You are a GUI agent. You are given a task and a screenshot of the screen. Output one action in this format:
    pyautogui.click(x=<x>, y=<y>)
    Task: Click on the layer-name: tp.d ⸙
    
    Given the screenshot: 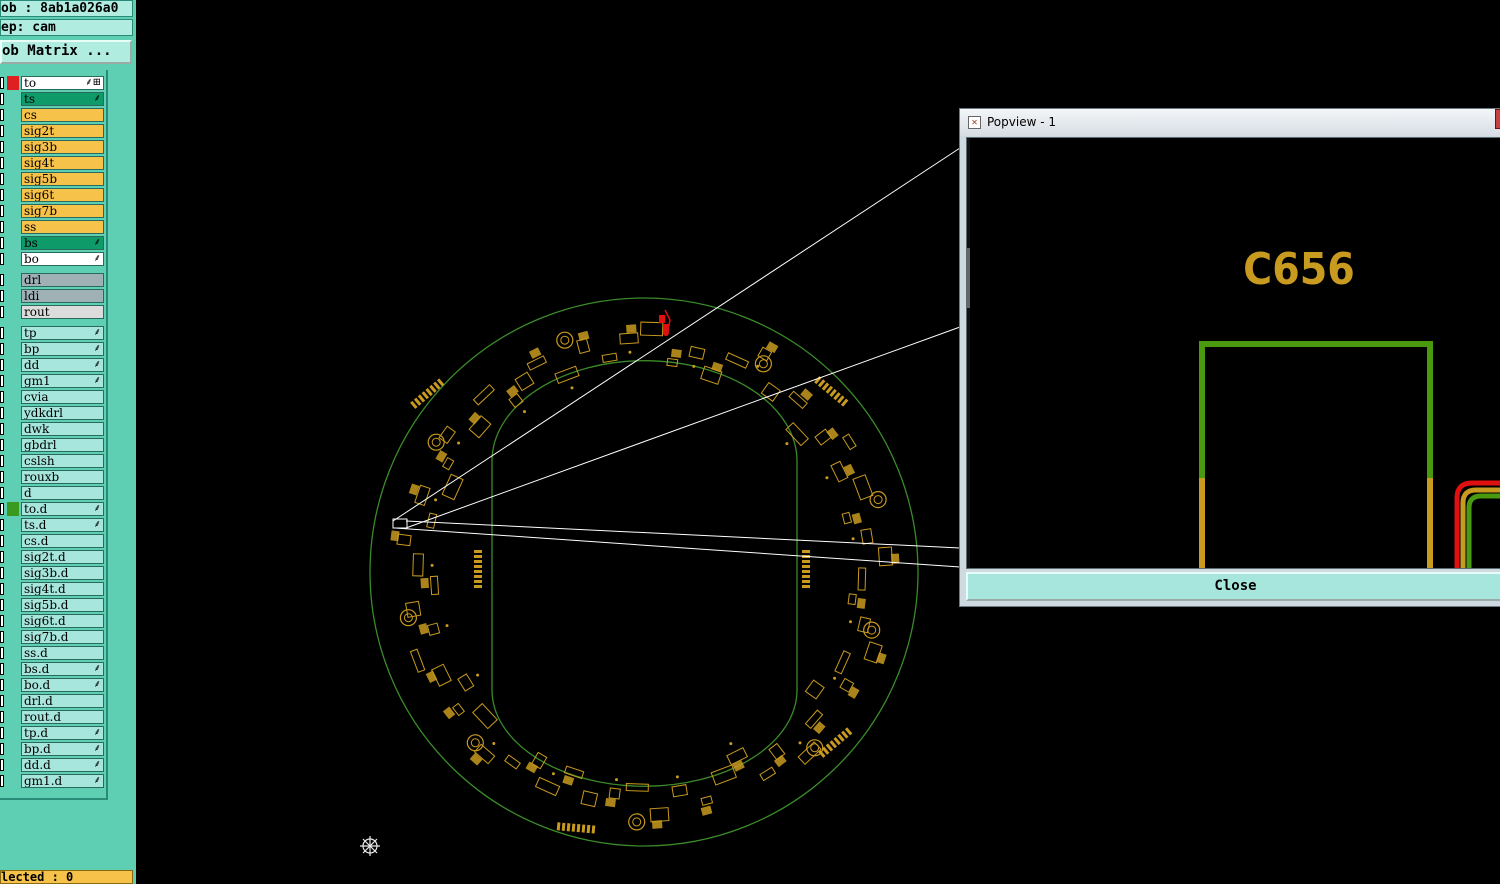 What is the action you would take?
    pyautogui.click(x=62, y=733)
    